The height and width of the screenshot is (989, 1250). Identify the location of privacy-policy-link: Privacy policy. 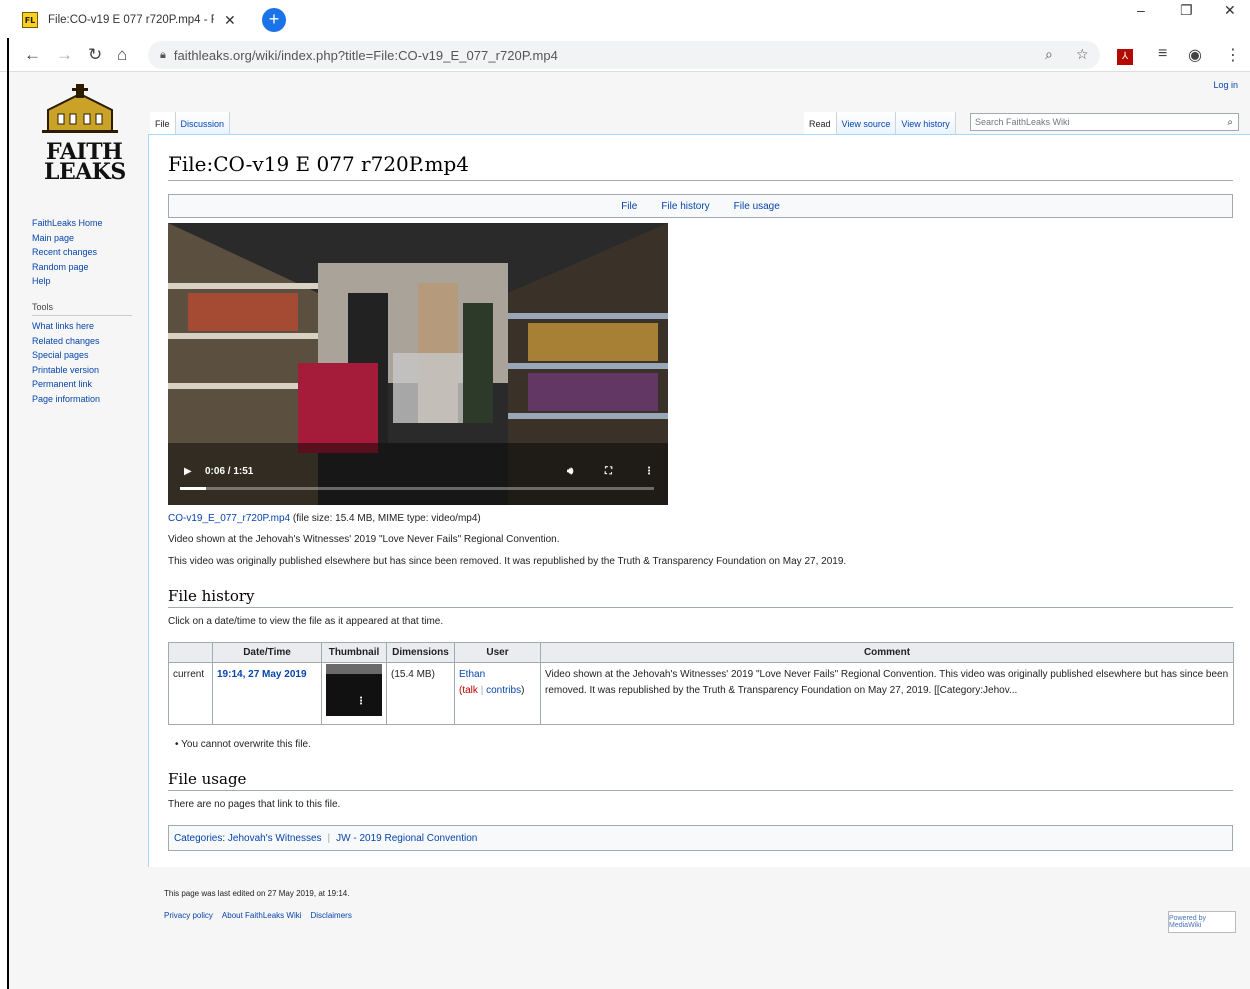
(188, 915).